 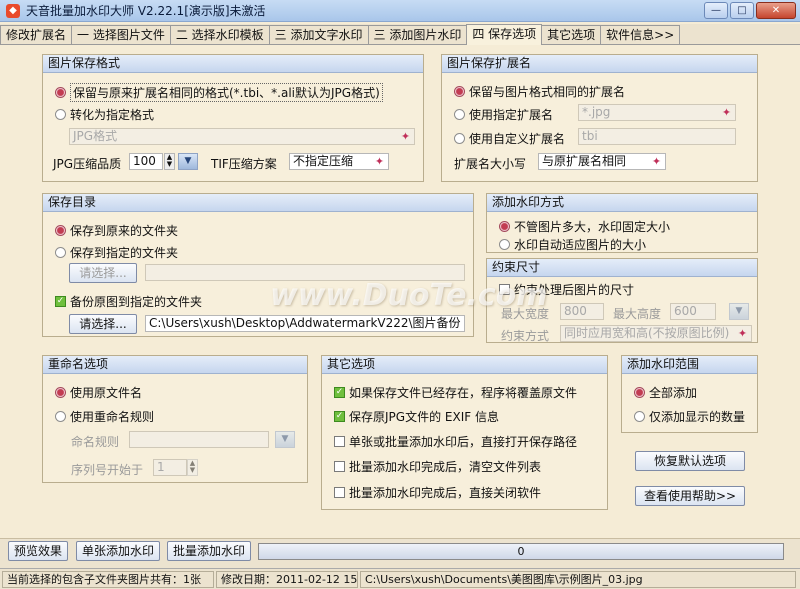 I want to click on wm-fixed-label: 不管图片多大，水印固定大小, so click(x=592, y=227).